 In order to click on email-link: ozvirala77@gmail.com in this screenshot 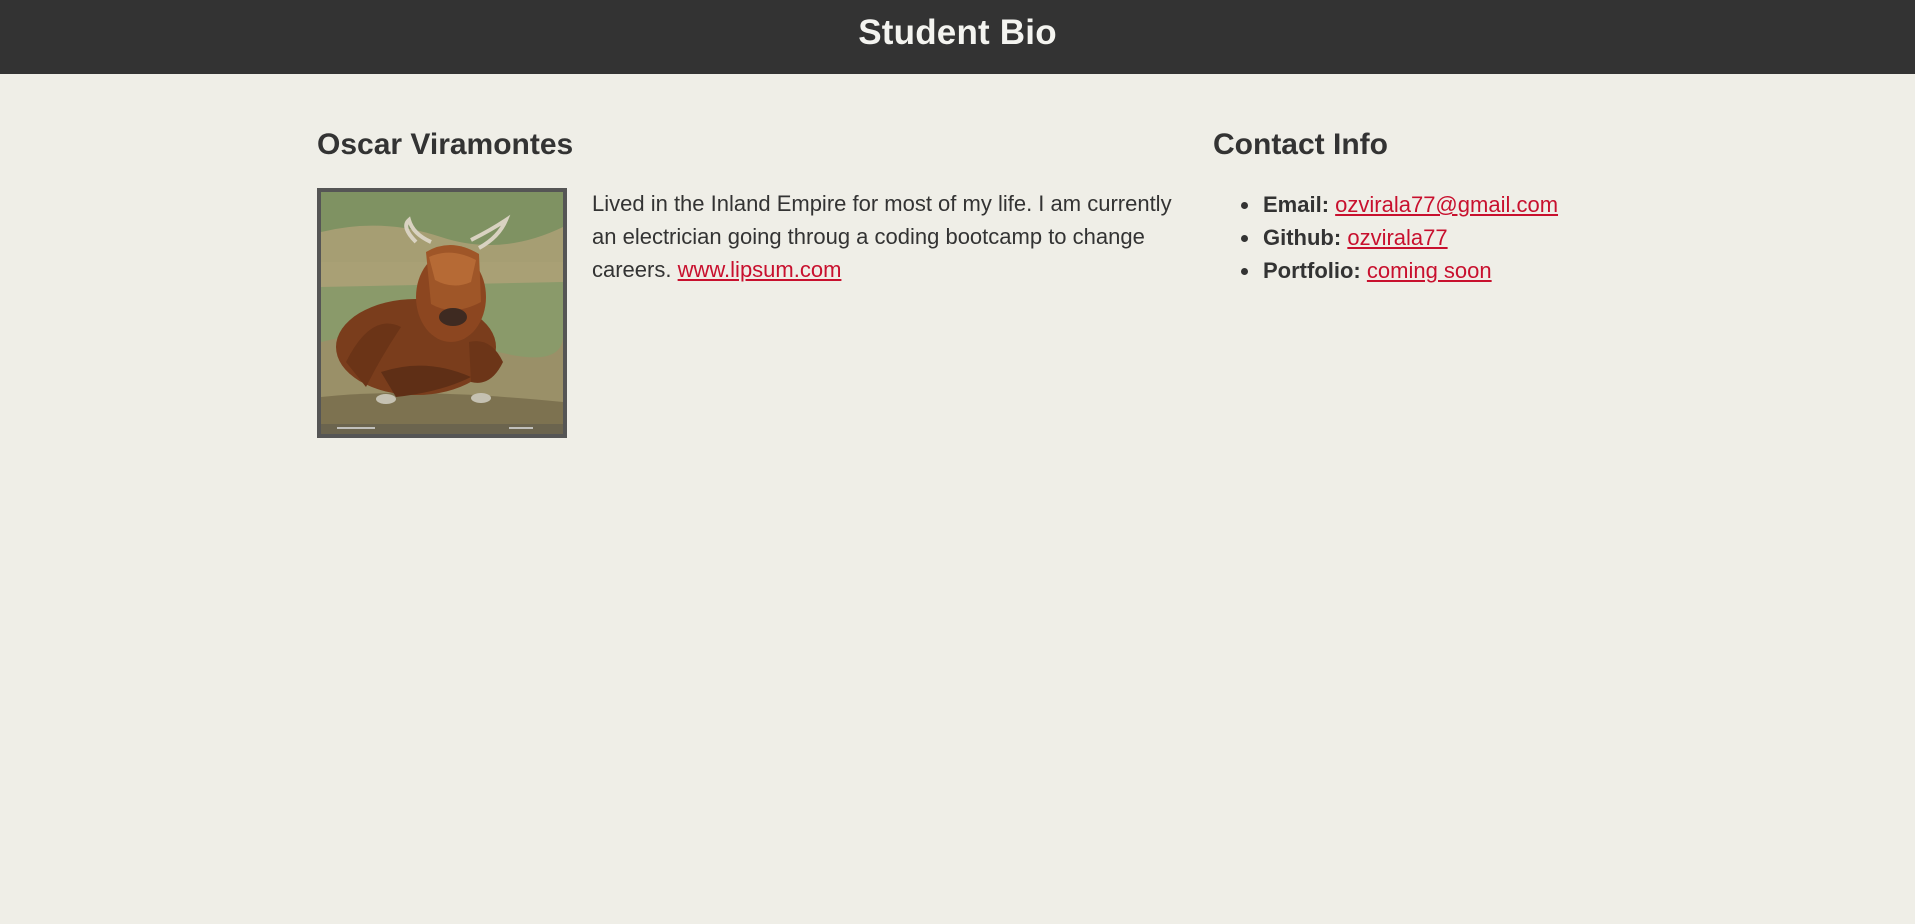, I will do `click(1446, 204)`.